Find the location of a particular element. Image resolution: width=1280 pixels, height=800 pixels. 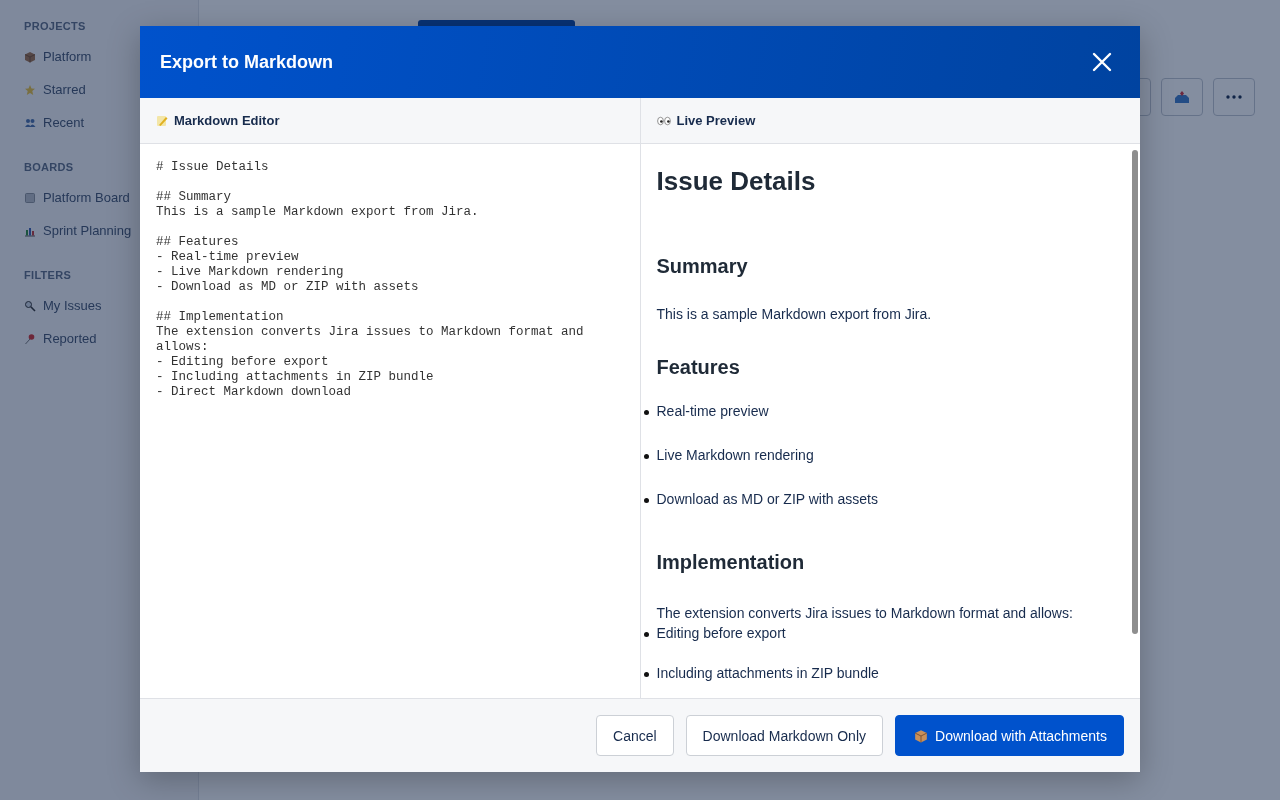

pane-title: Live Preview is located at coordinates (716, 120).